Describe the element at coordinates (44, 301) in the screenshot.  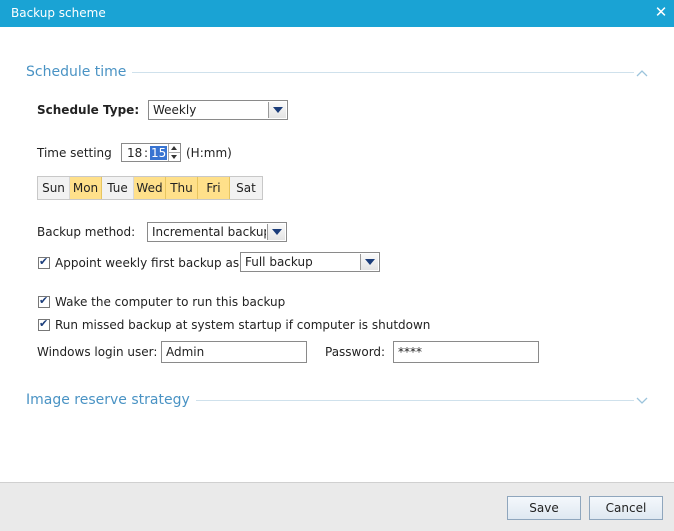
I see `wake-checkbox` at that location.